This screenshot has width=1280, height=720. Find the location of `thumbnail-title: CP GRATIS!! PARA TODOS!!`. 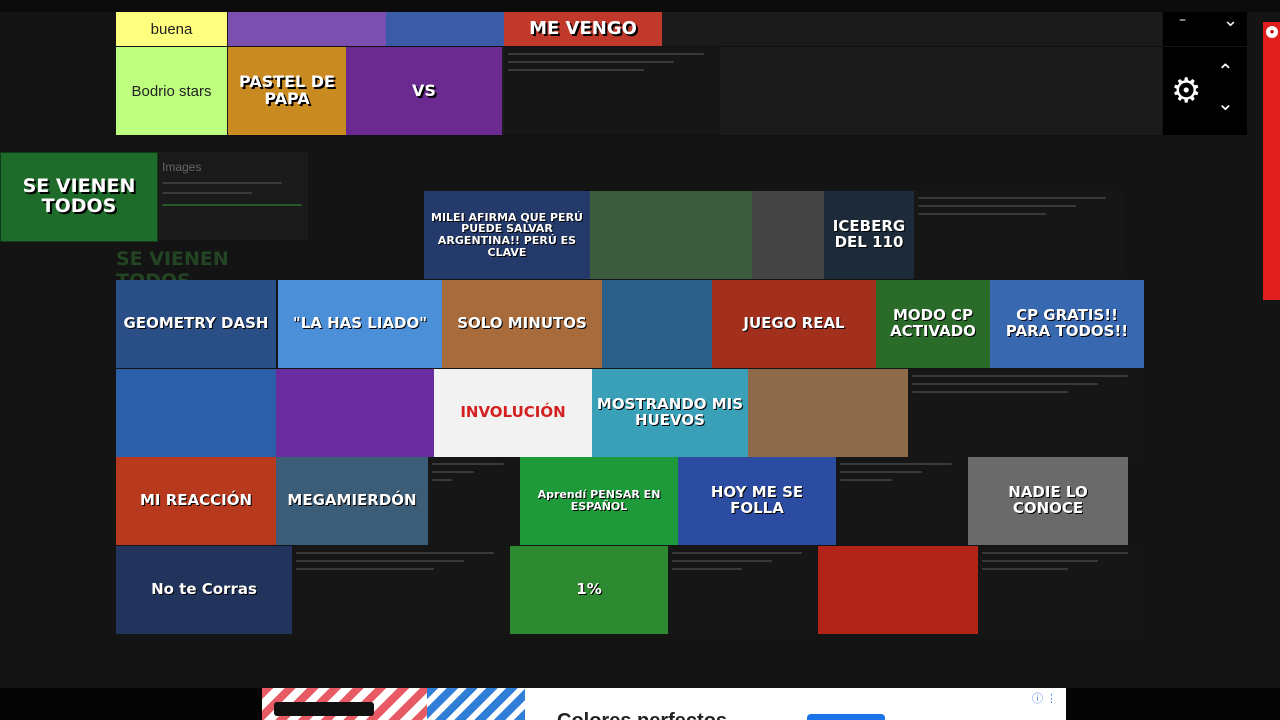

thumbnail-title: CP GRATIS!! PARA TODOS!! is located at coordinates (1067, 323).